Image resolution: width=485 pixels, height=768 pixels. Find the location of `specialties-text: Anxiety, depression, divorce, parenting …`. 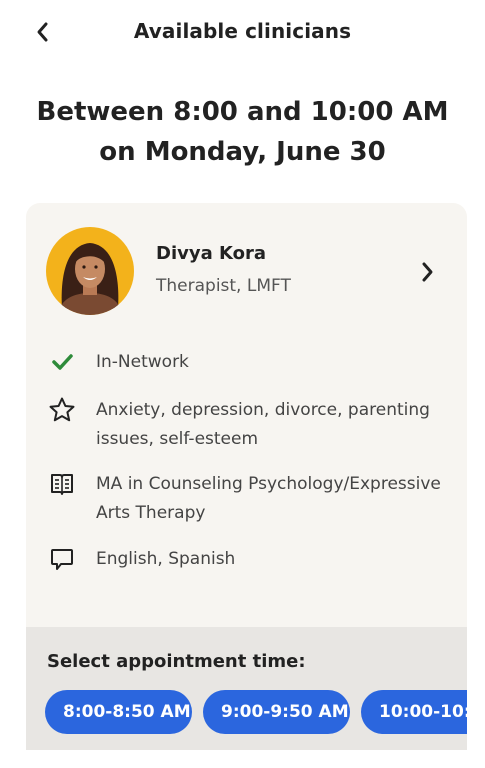

specialties-text: Anxiety, depression, divorce, parenting … is located at coordinates (263, 424).